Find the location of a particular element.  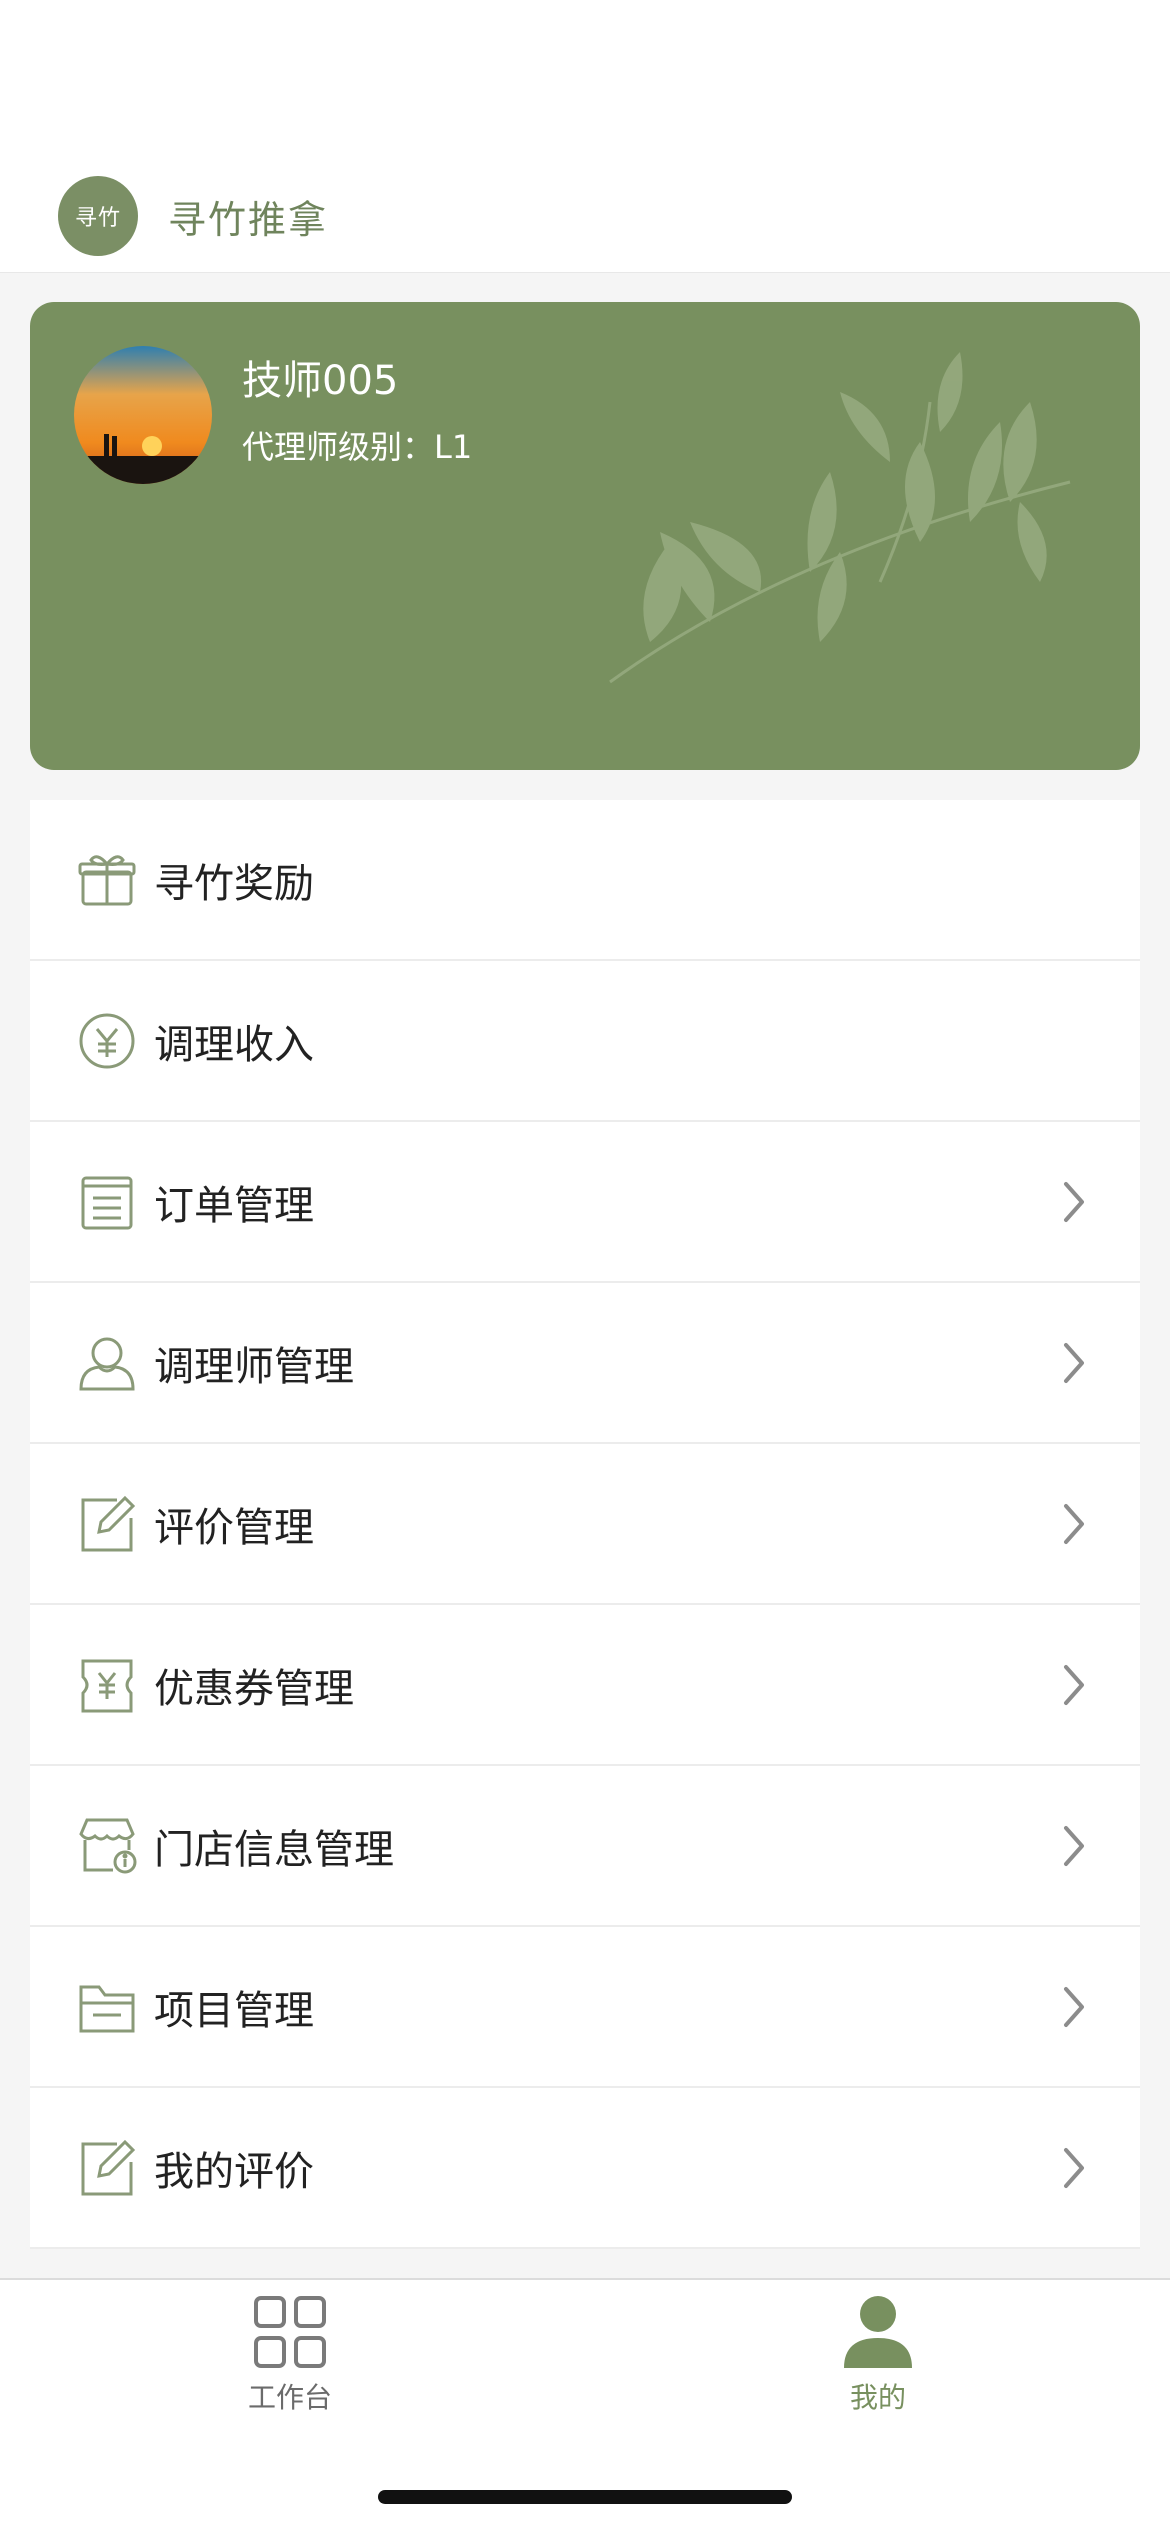

person-icon is located at coordinates (878, 2332).